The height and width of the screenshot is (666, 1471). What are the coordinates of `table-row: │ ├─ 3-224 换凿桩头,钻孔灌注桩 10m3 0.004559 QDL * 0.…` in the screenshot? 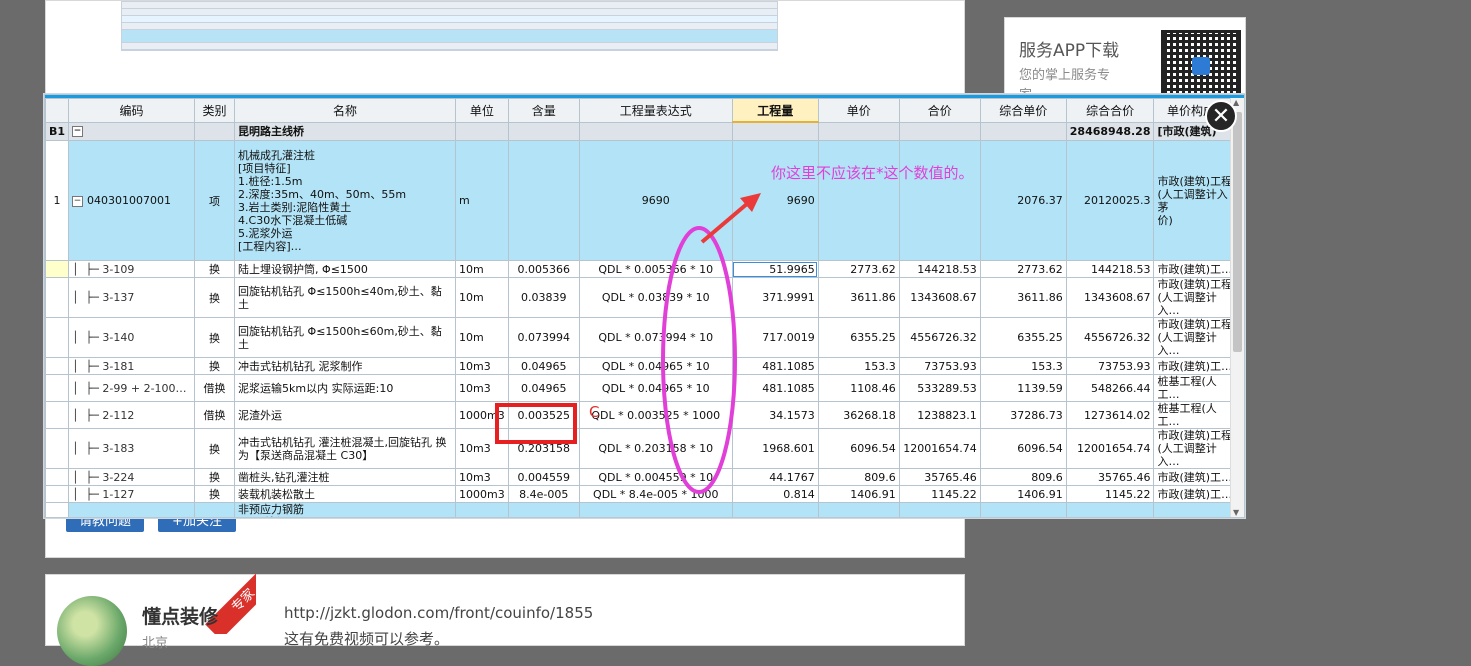 It's located at (643, 477).